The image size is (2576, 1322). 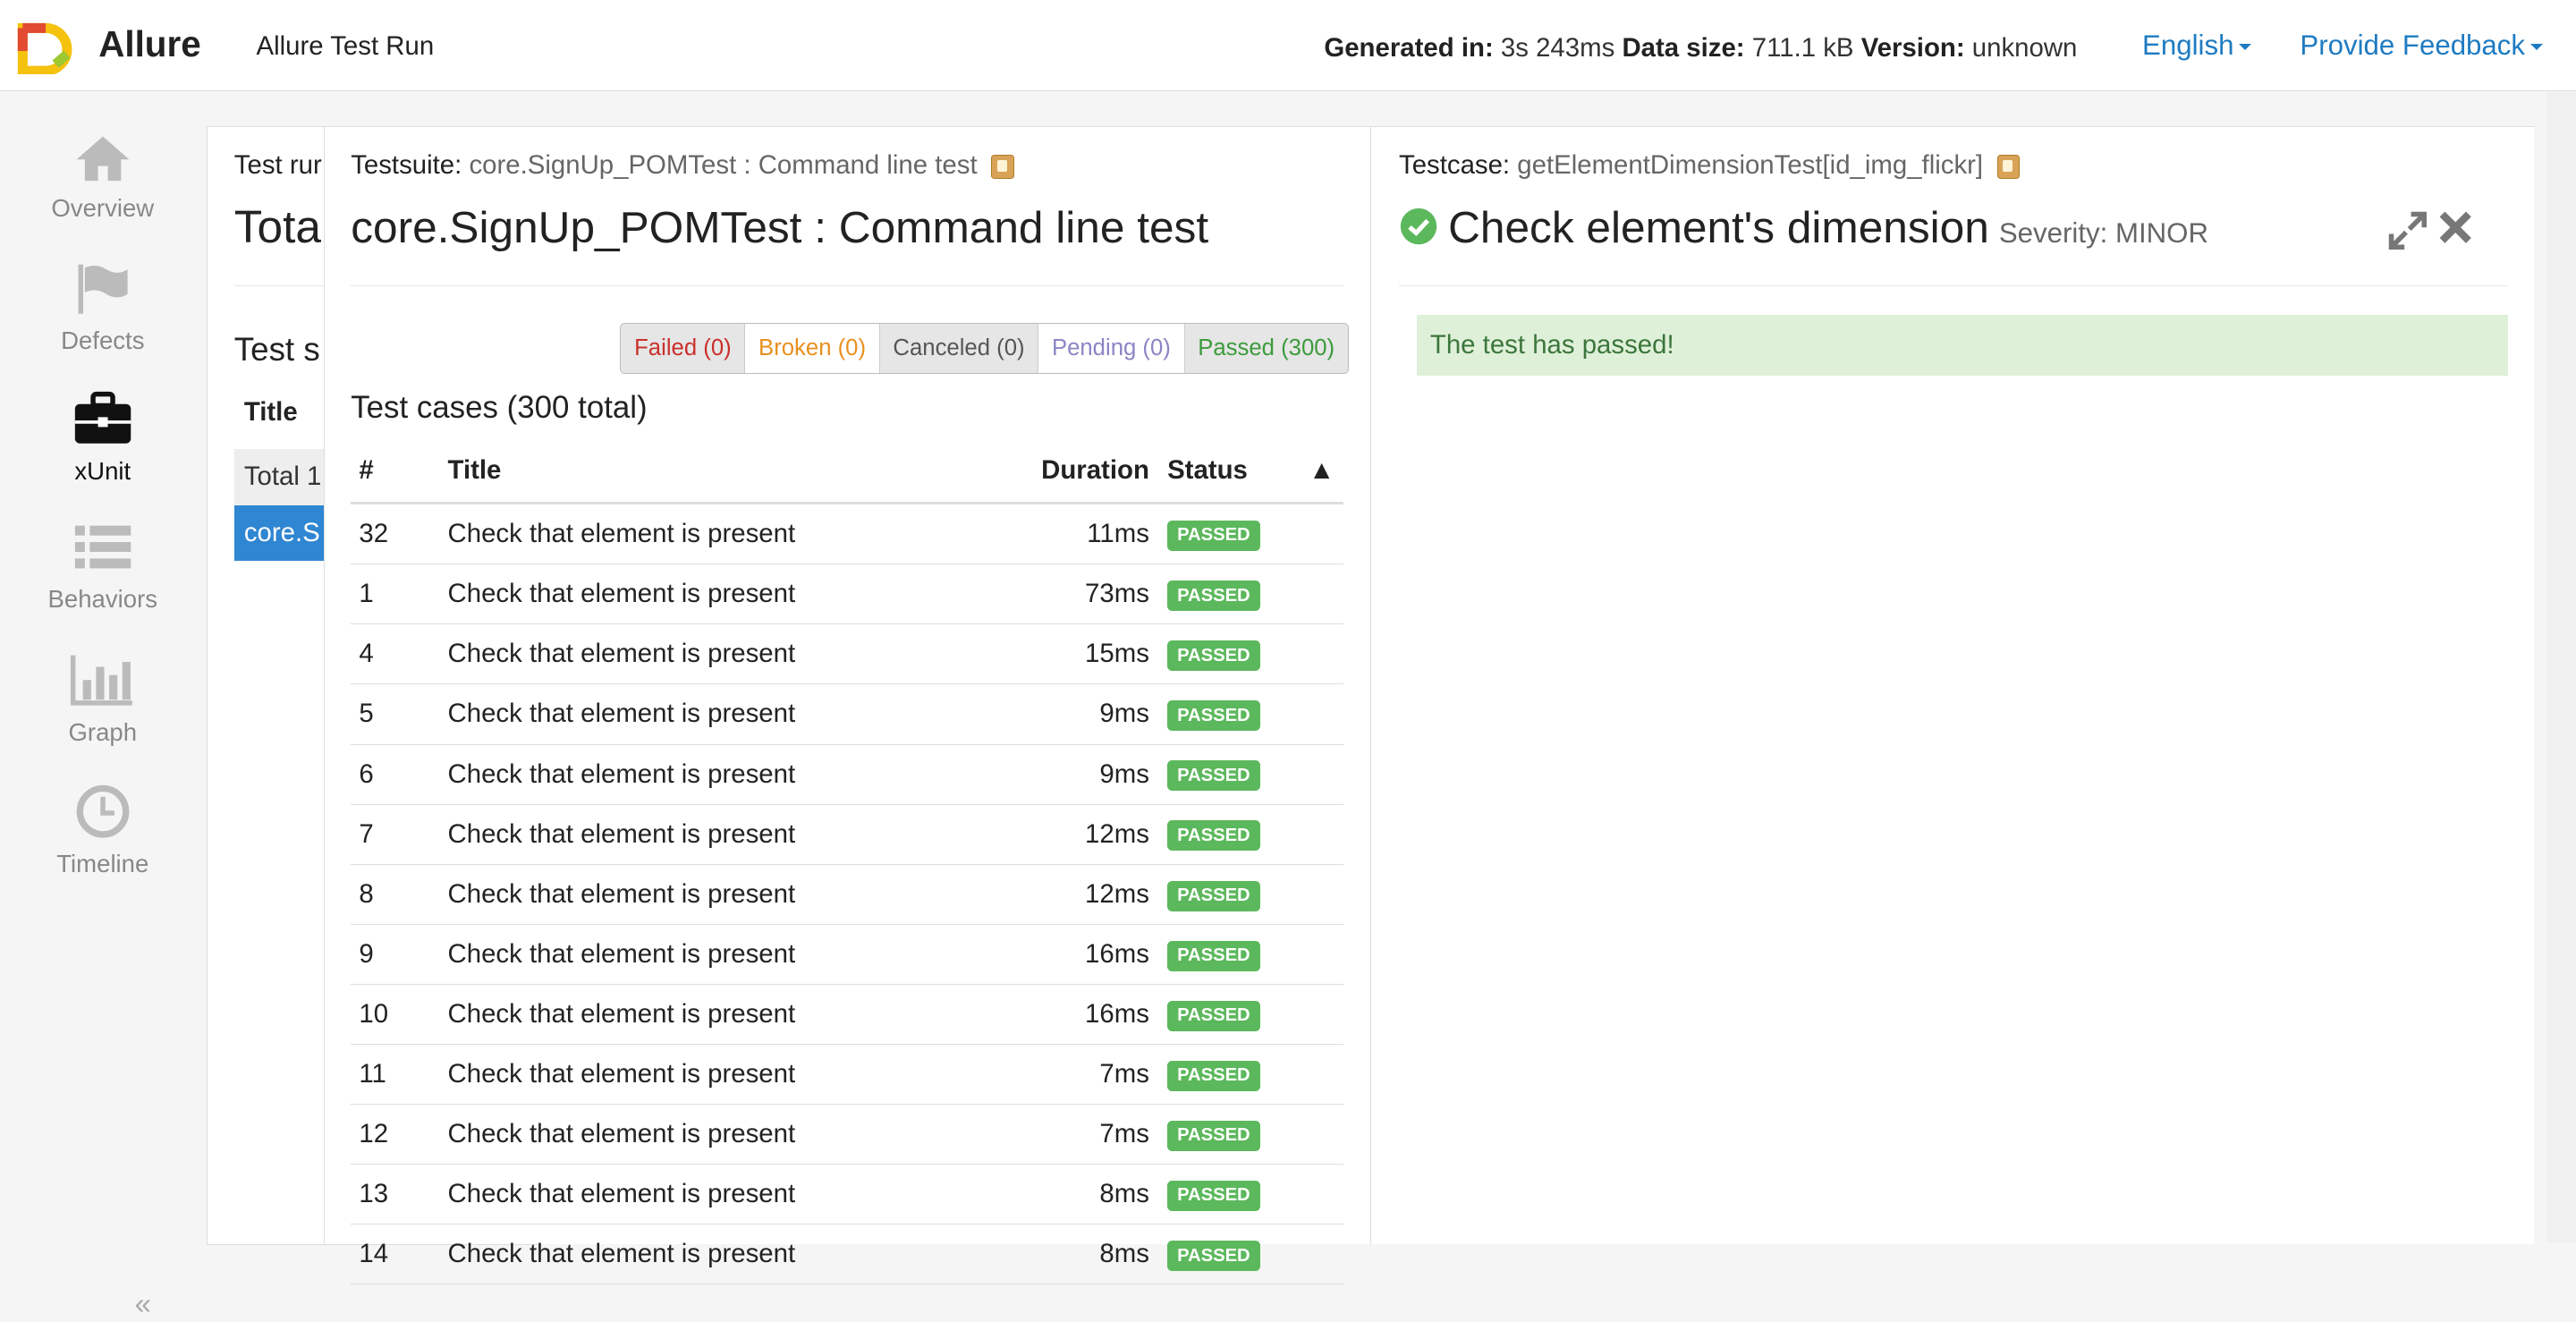 I want to click on allure-logo-icon, so click(x=45, y=47).